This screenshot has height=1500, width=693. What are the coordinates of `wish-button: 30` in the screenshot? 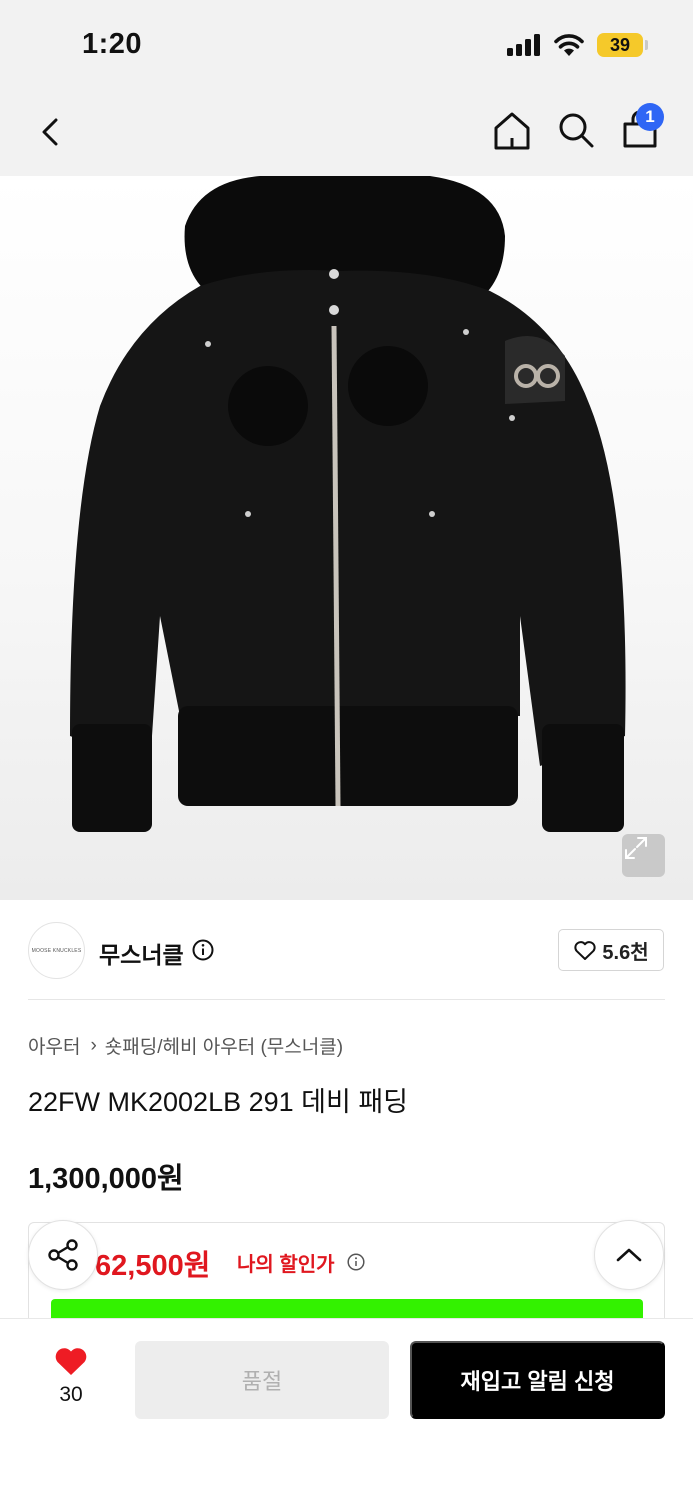 It's located at (71, 1380).